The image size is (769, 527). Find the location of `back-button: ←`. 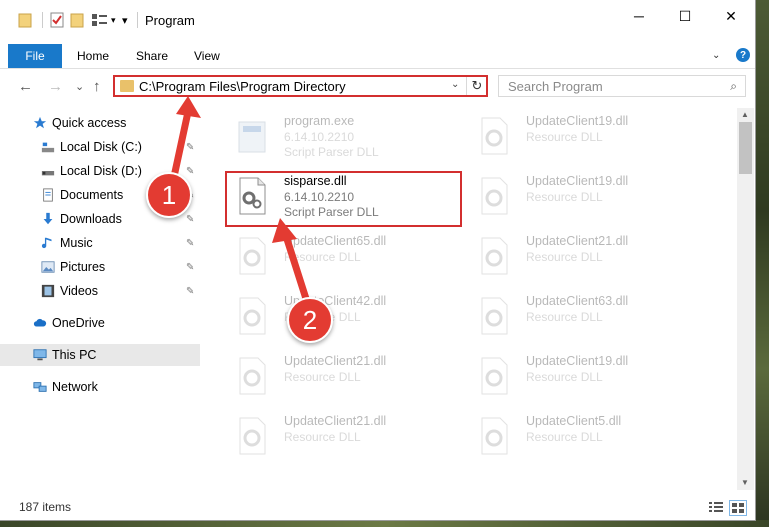

back-button: ← is located at coordinates (25, 86).